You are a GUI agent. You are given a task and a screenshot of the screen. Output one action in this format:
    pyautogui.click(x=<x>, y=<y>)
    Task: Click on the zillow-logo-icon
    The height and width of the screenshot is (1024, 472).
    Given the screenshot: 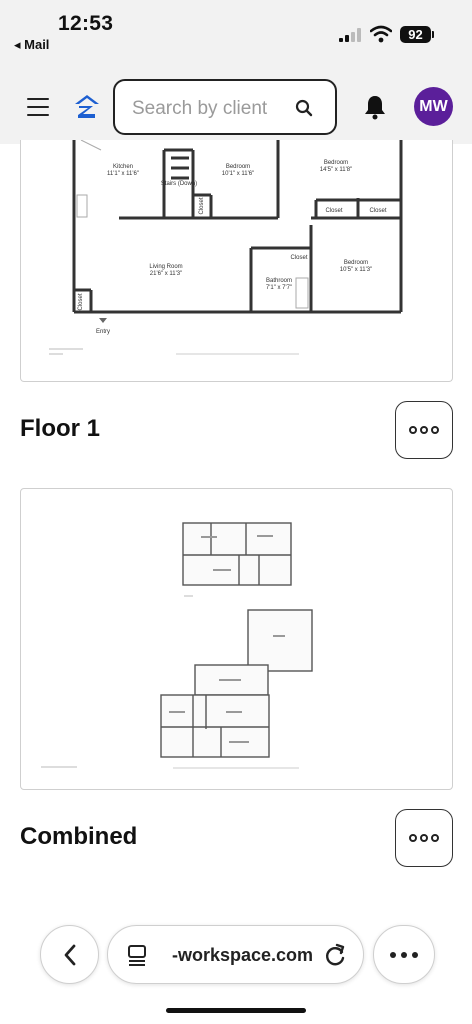 What is the action you would take?
    pyautogui.click(x=87, y=107)
    